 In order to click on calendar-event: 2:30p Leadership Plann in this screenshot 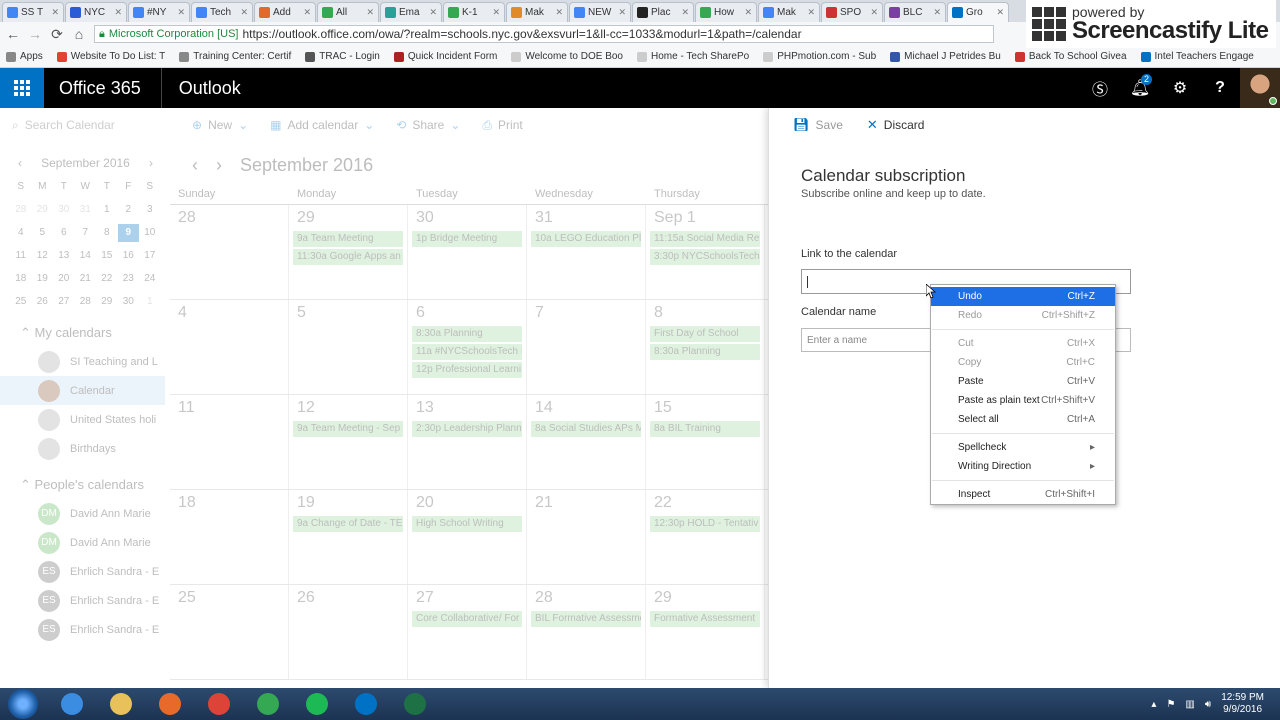, I will do `click(467, 429)`.